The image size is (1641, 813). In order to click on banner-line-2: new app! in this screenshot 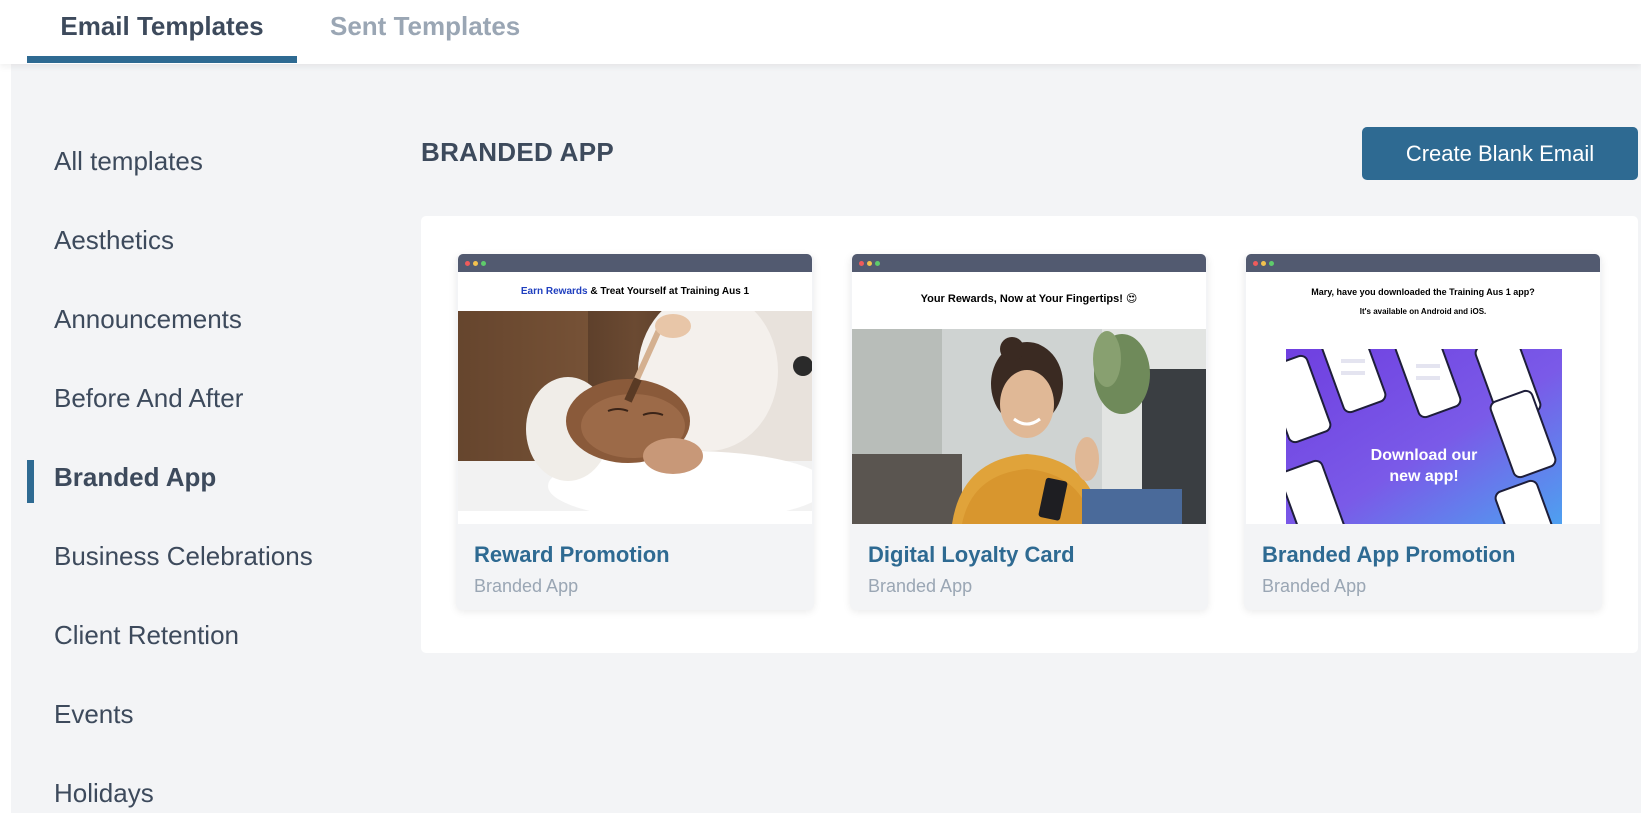, I will do `click(1424, 476)`.